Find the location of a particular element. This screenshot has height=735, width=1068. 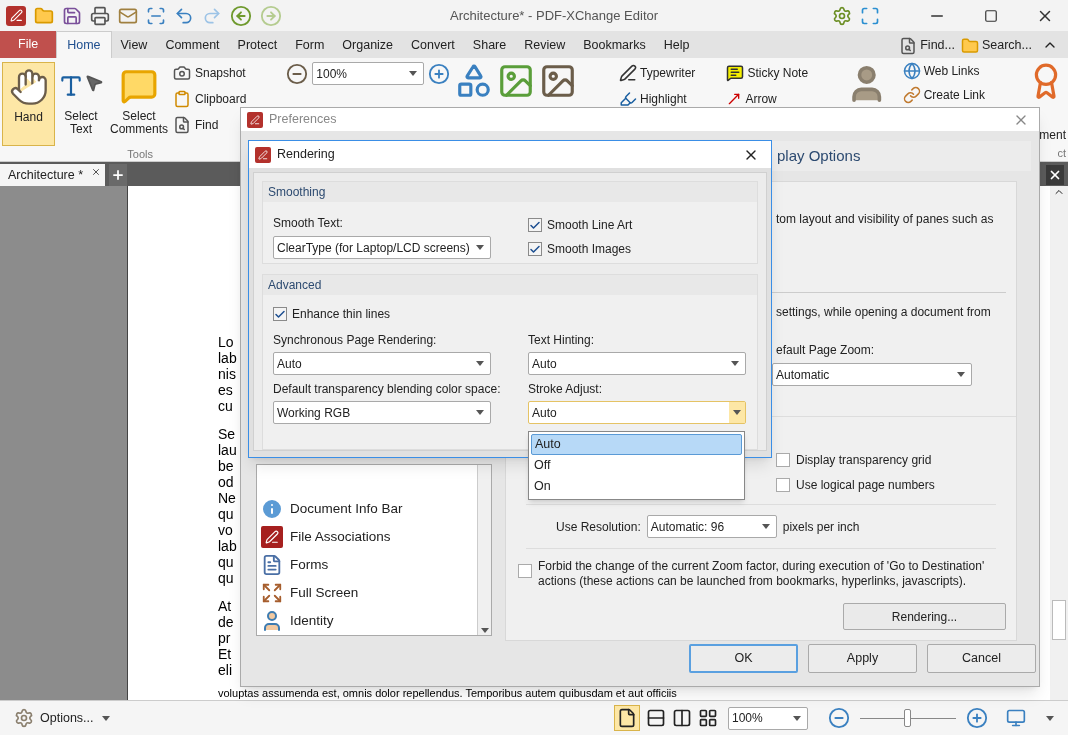

caret-icon is located at coordinates (105, 718).